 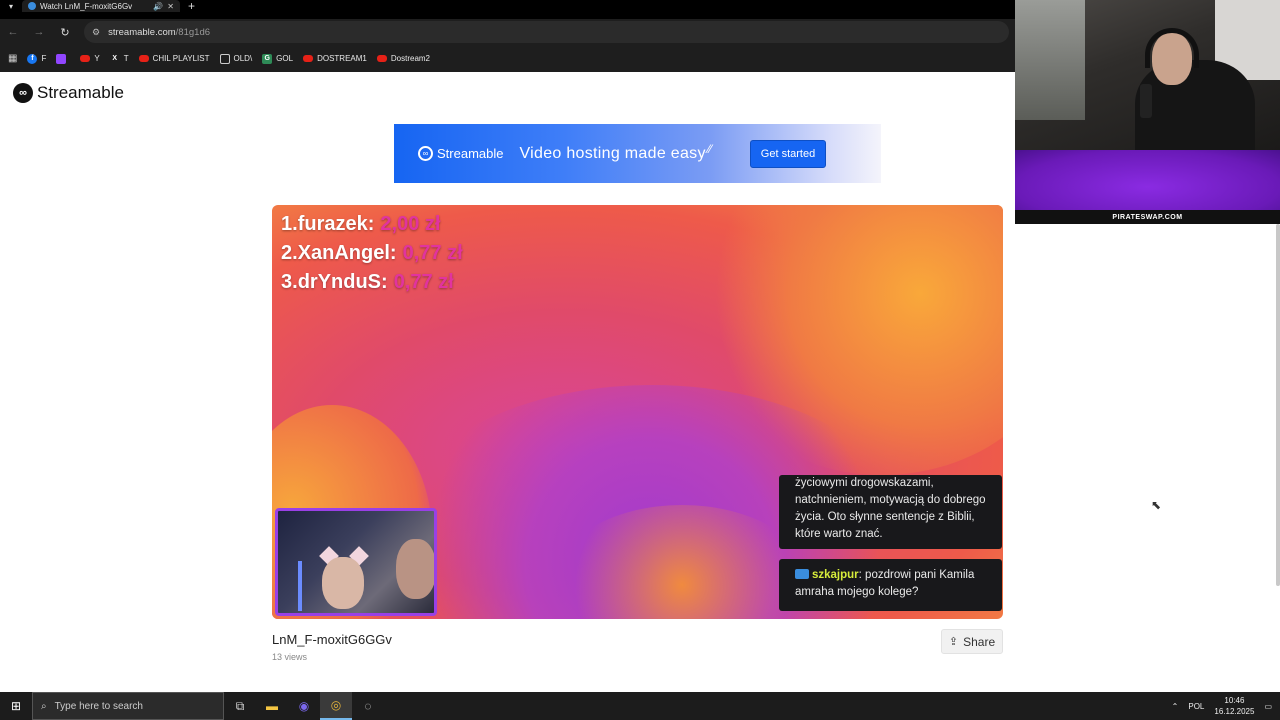 I want to click on clock-time: 10:46, so click(x=1234, y=700).